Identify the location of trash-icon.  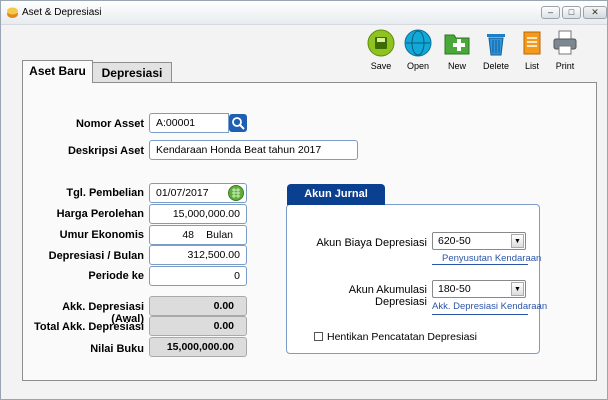
(496, 45).